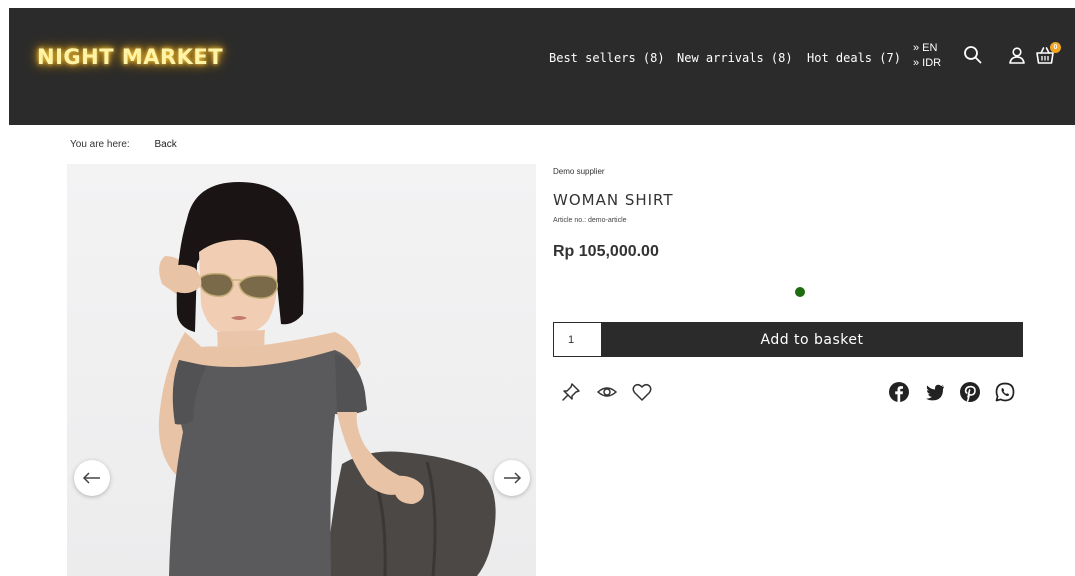  I want to click on product-article-number: Article no.: demo-article, so click(590, 220).